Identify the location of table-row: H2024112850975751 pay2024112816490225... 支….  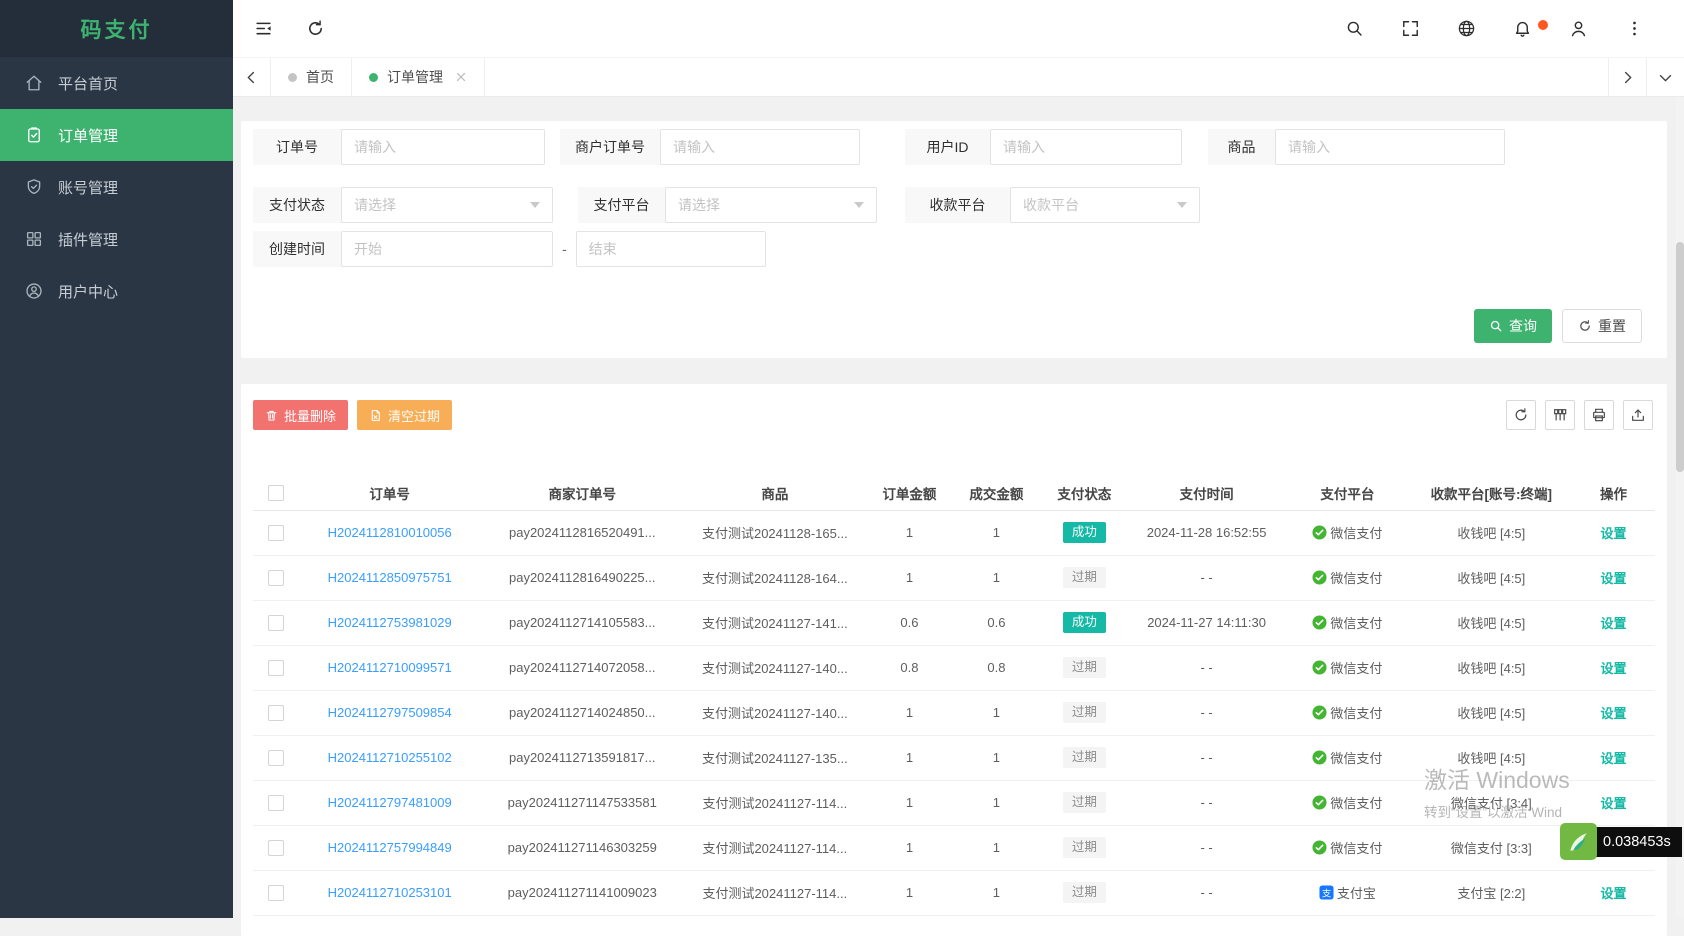
(954, 578).